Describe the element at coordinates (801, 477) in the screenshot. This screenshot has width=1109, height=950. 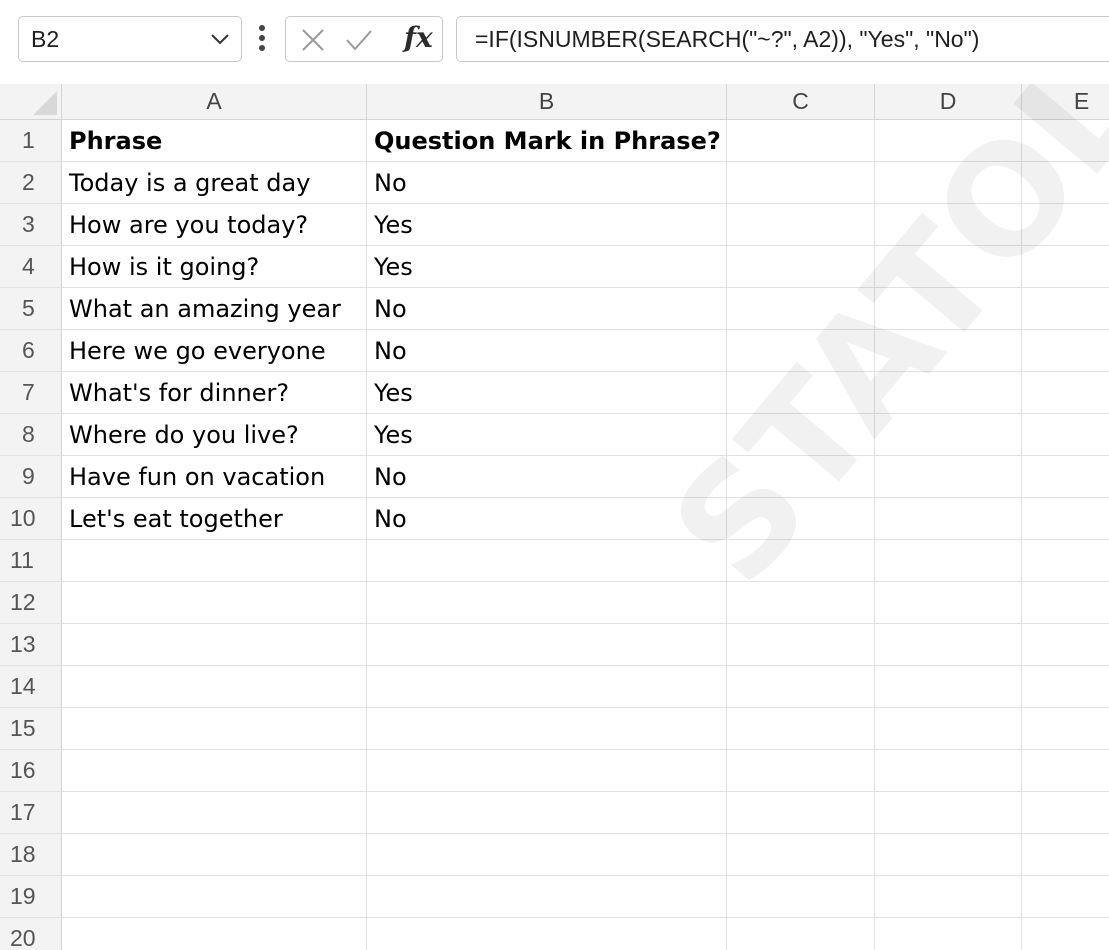
I see `cell-c9` at that location.